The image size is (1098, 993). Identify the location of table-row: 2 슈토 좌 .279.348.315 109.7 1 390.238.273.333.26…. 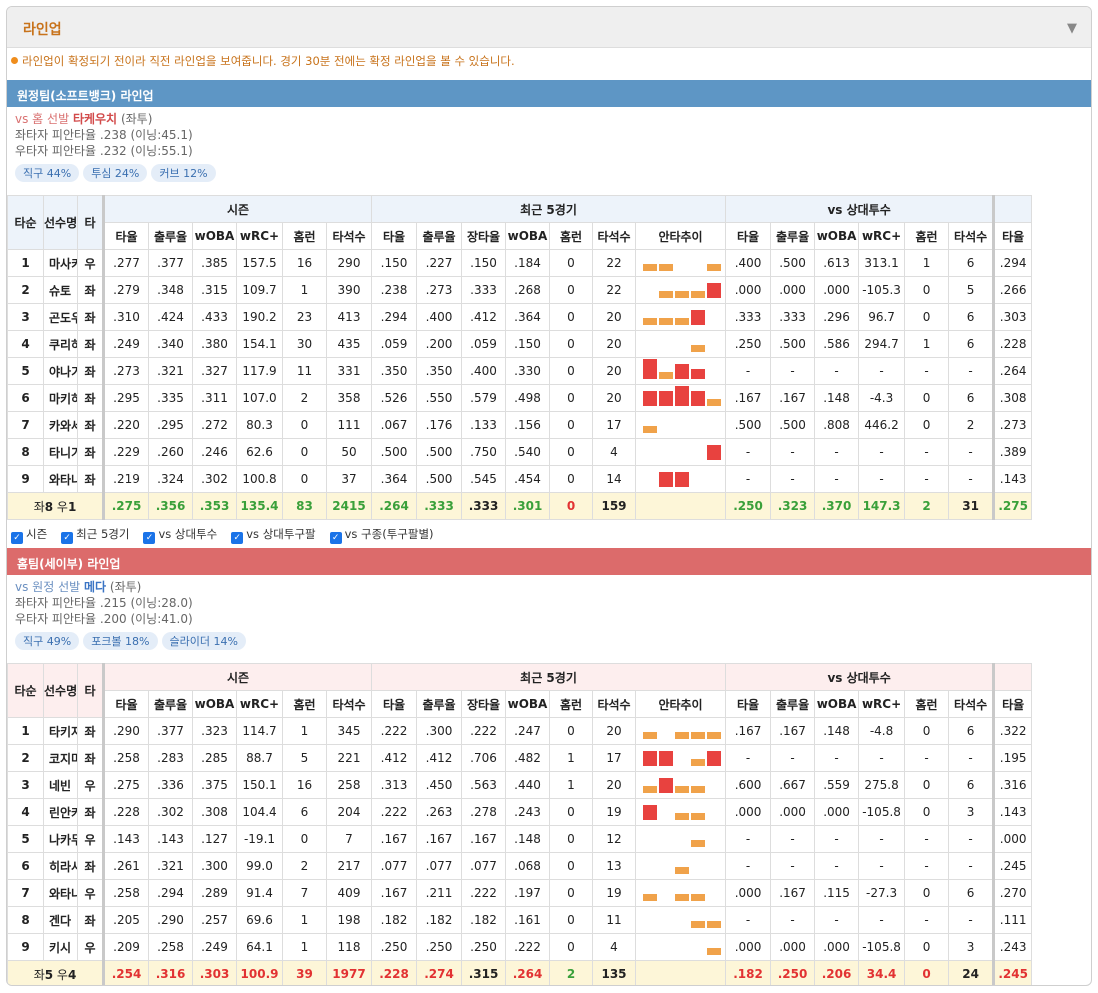
(520, 290).